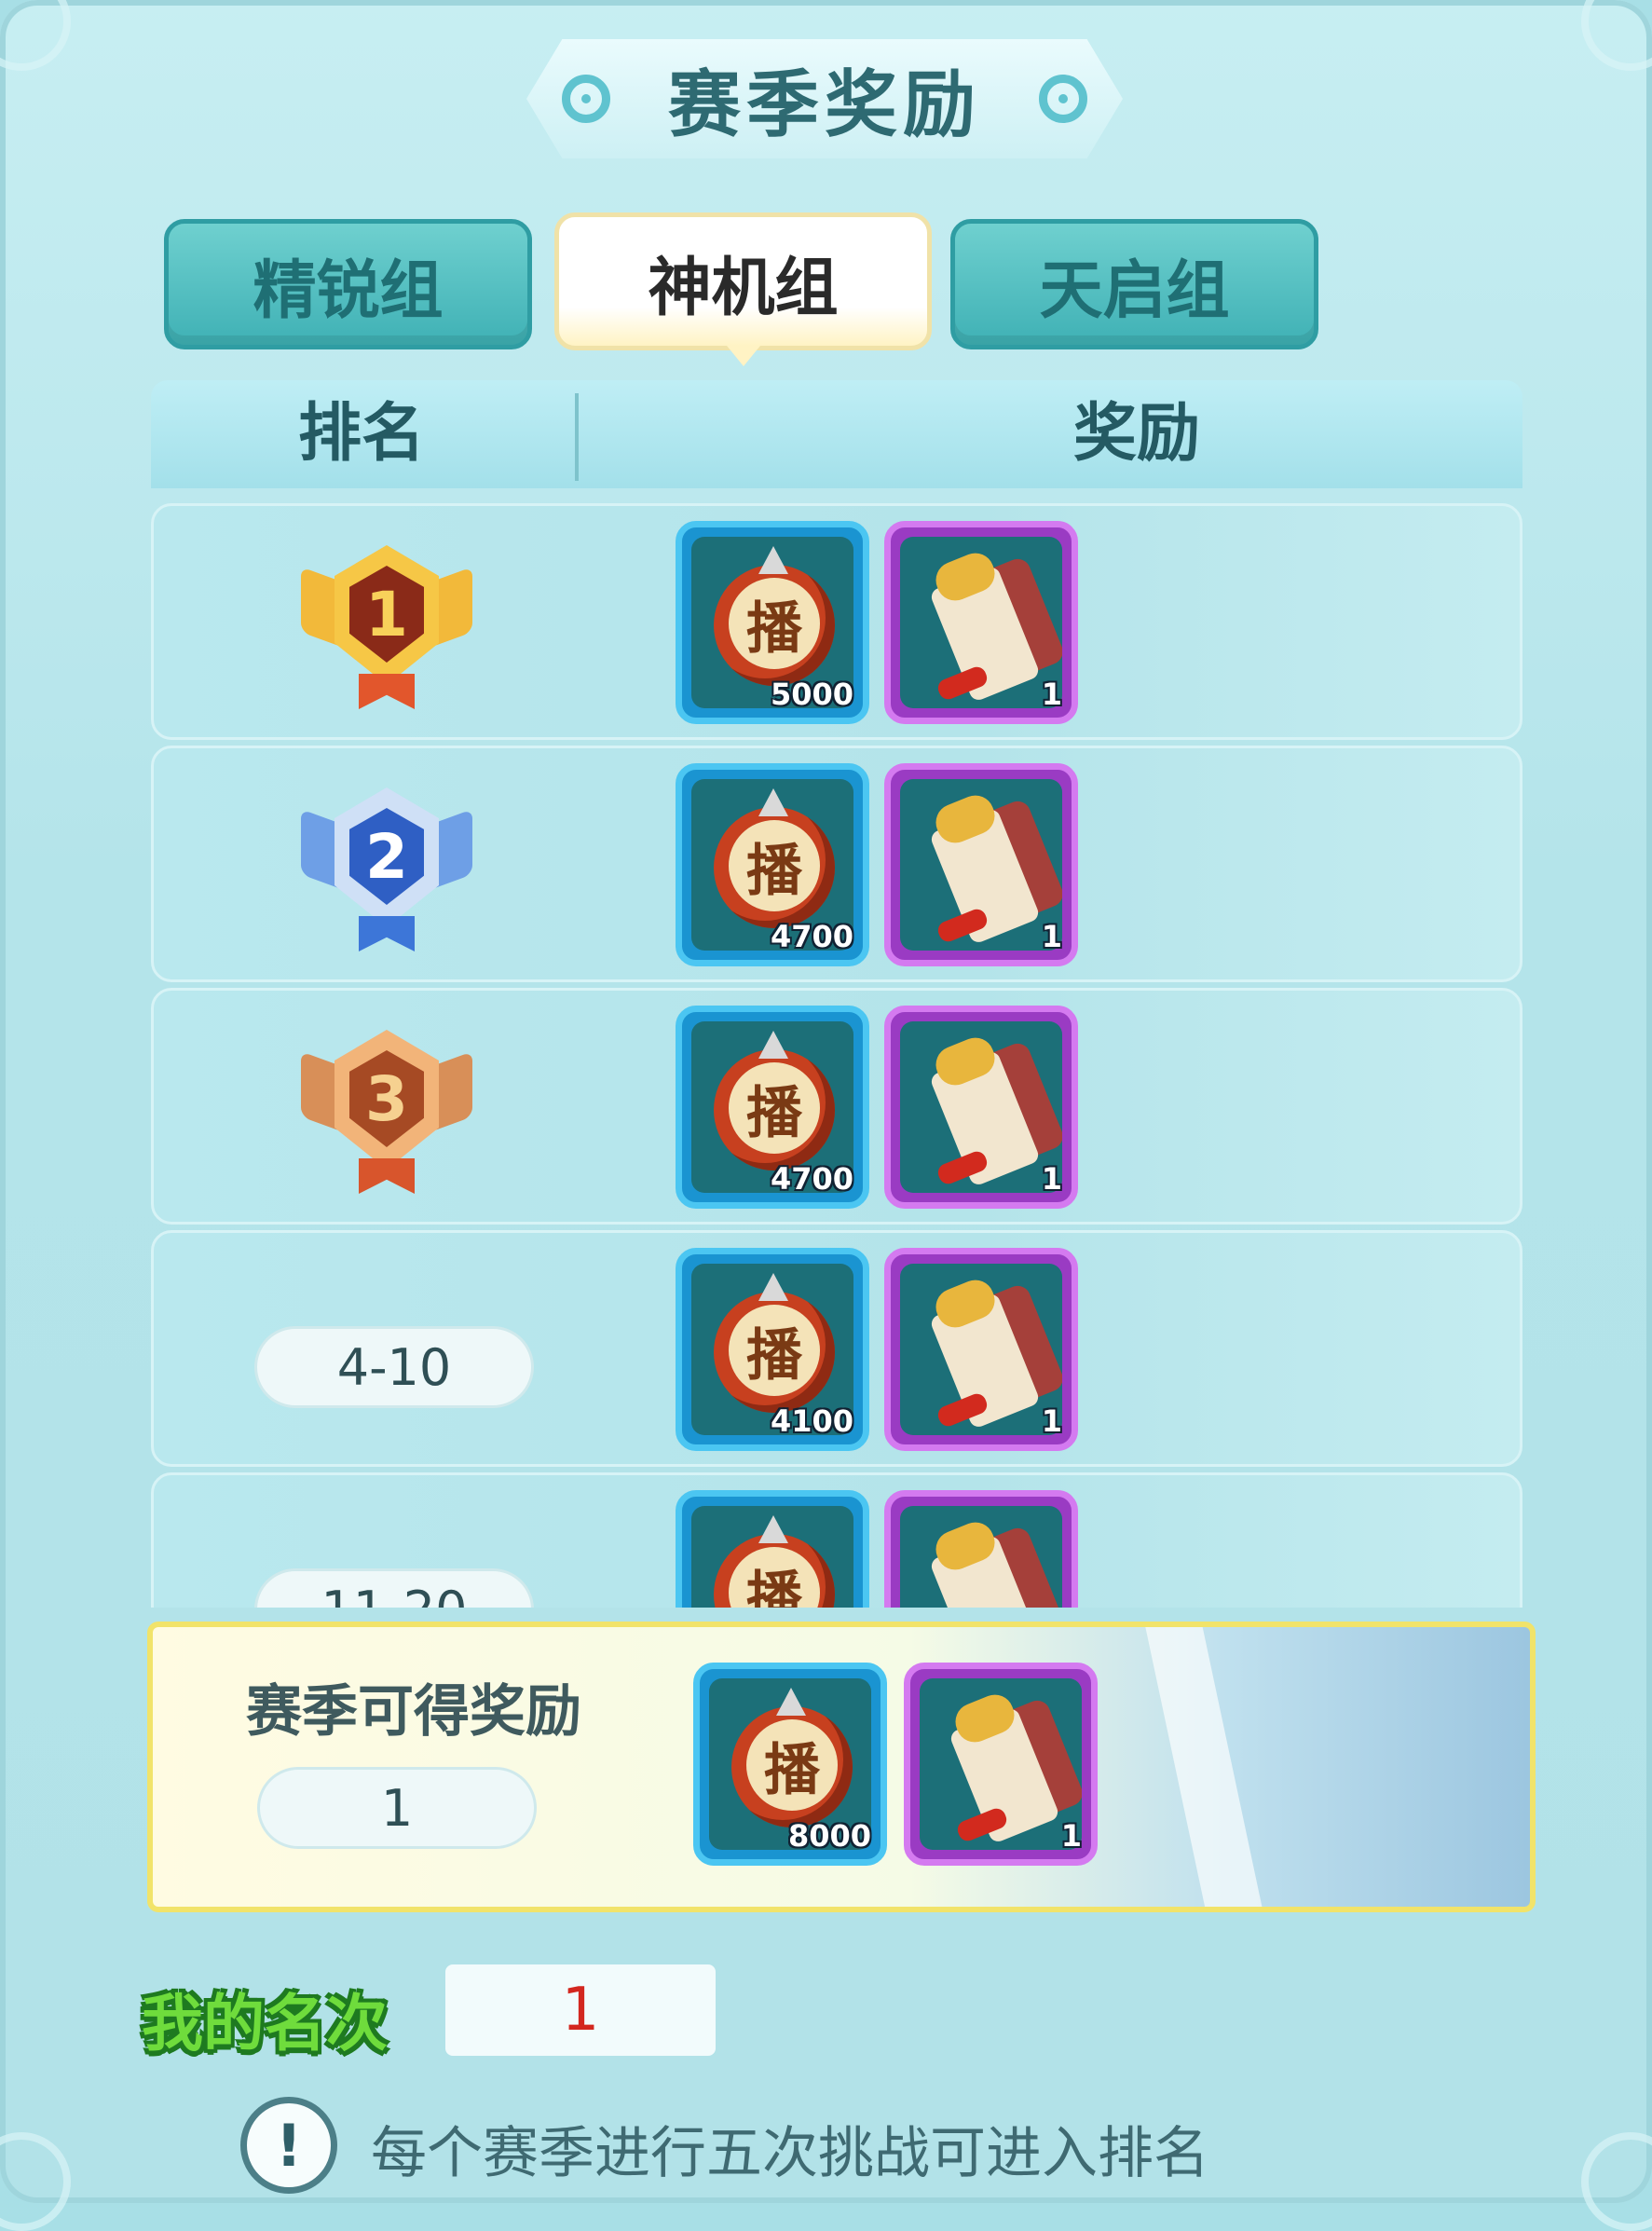 Image resolution: width=1652 pixels, height=2231 pixels. I want to click on rank-column-header: 排名, so click(362, 434).